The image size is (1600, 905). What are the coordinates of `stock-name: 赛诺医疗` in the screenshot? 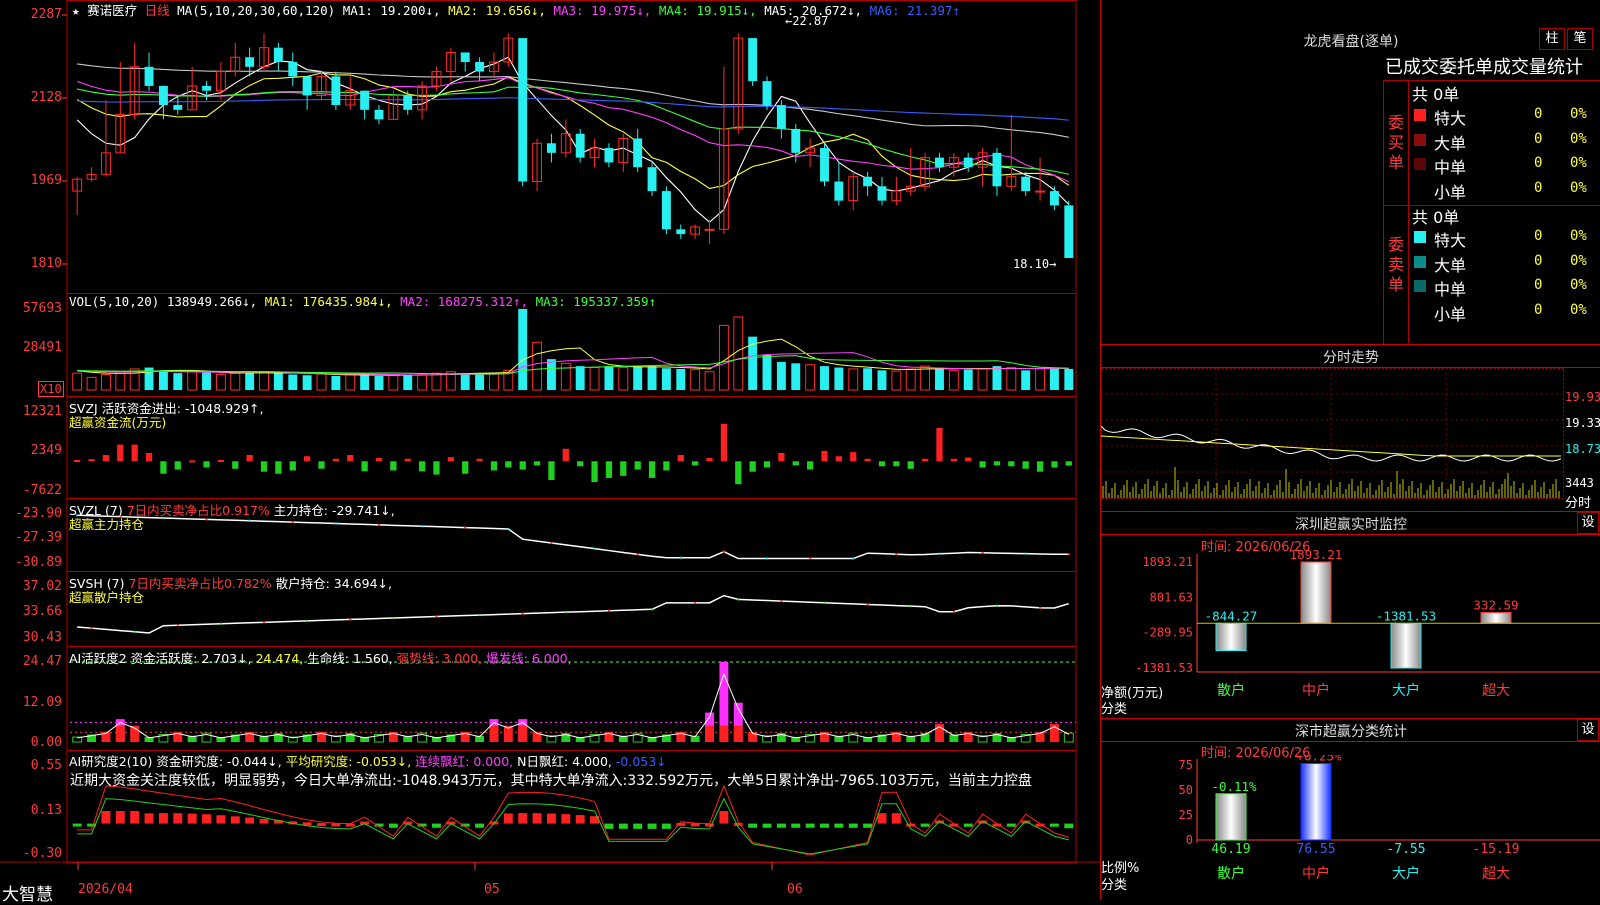 It's located at (112, 10).